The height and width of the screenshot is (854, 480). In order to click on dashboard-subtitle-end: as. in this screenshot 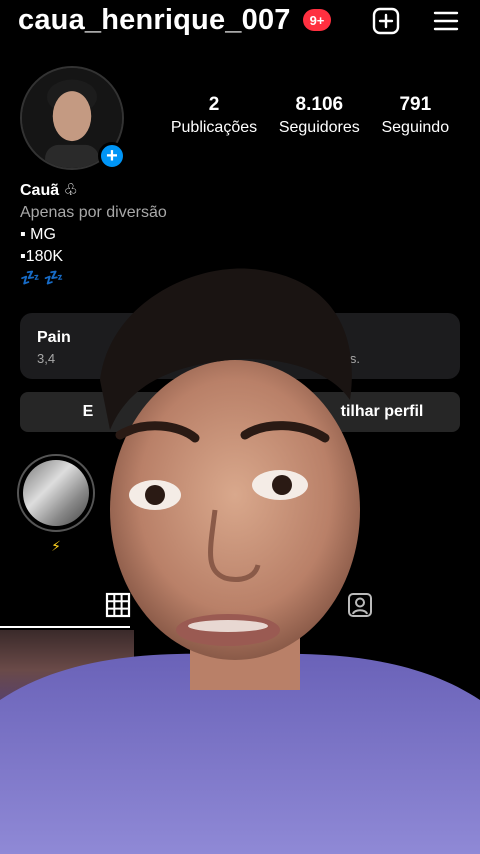, I will do `click(351, 358)`.